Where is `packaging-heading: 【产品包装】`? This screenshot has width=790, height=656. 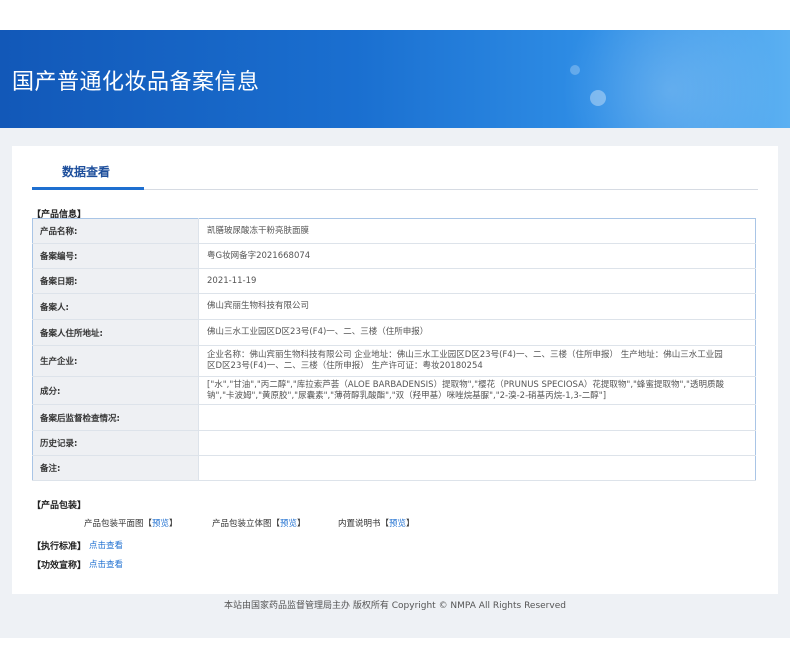 packaging-heading: 【产品包装】 is located at coordinates (59, 506).